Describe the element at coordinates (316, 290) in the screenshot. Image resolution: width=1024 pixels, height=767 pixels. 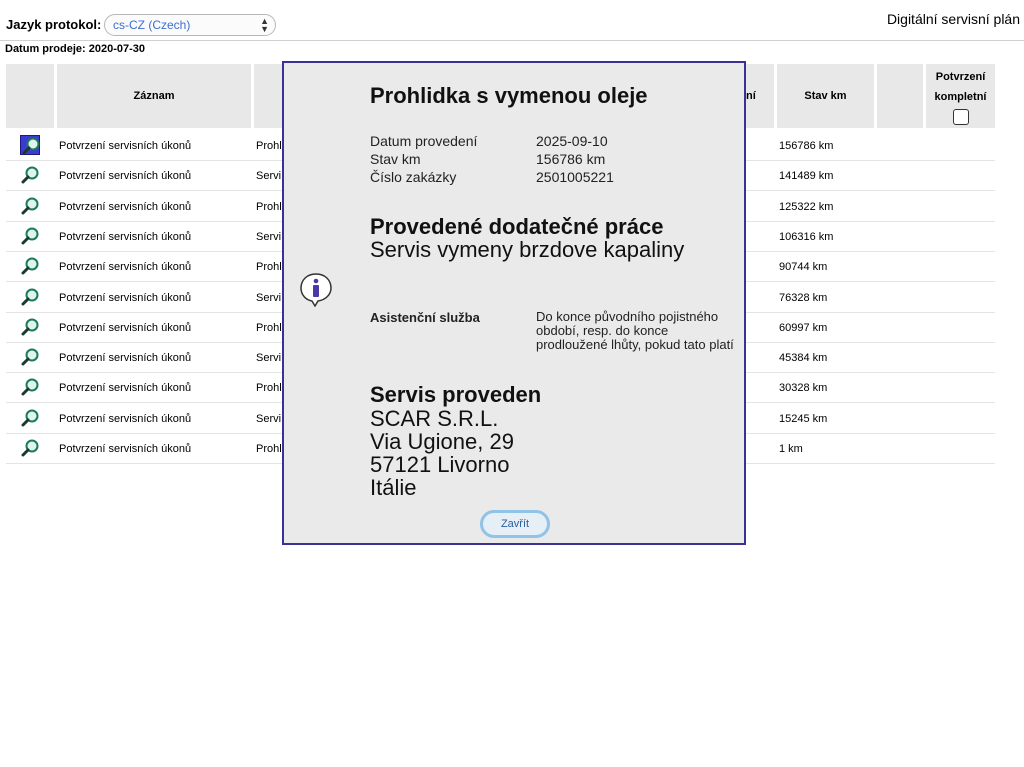
I see `info-icon` at that location.